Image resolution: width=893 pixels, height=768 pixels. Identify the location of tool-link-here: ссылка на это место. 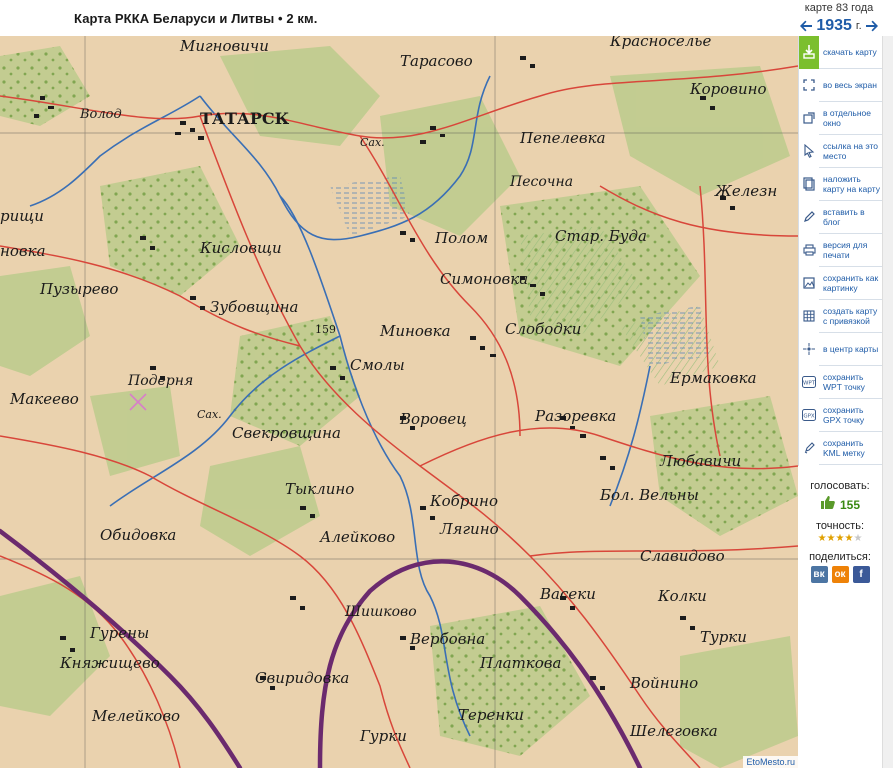
(841, 151).